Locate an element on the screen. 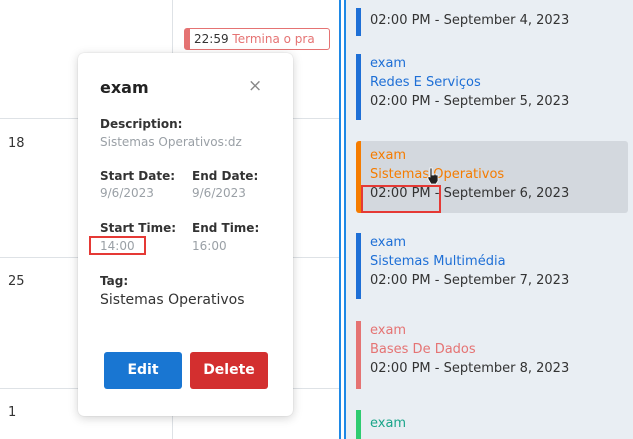  list-item: 02:00 PM - September 4, 2023 is located at coordinates (492, 22).